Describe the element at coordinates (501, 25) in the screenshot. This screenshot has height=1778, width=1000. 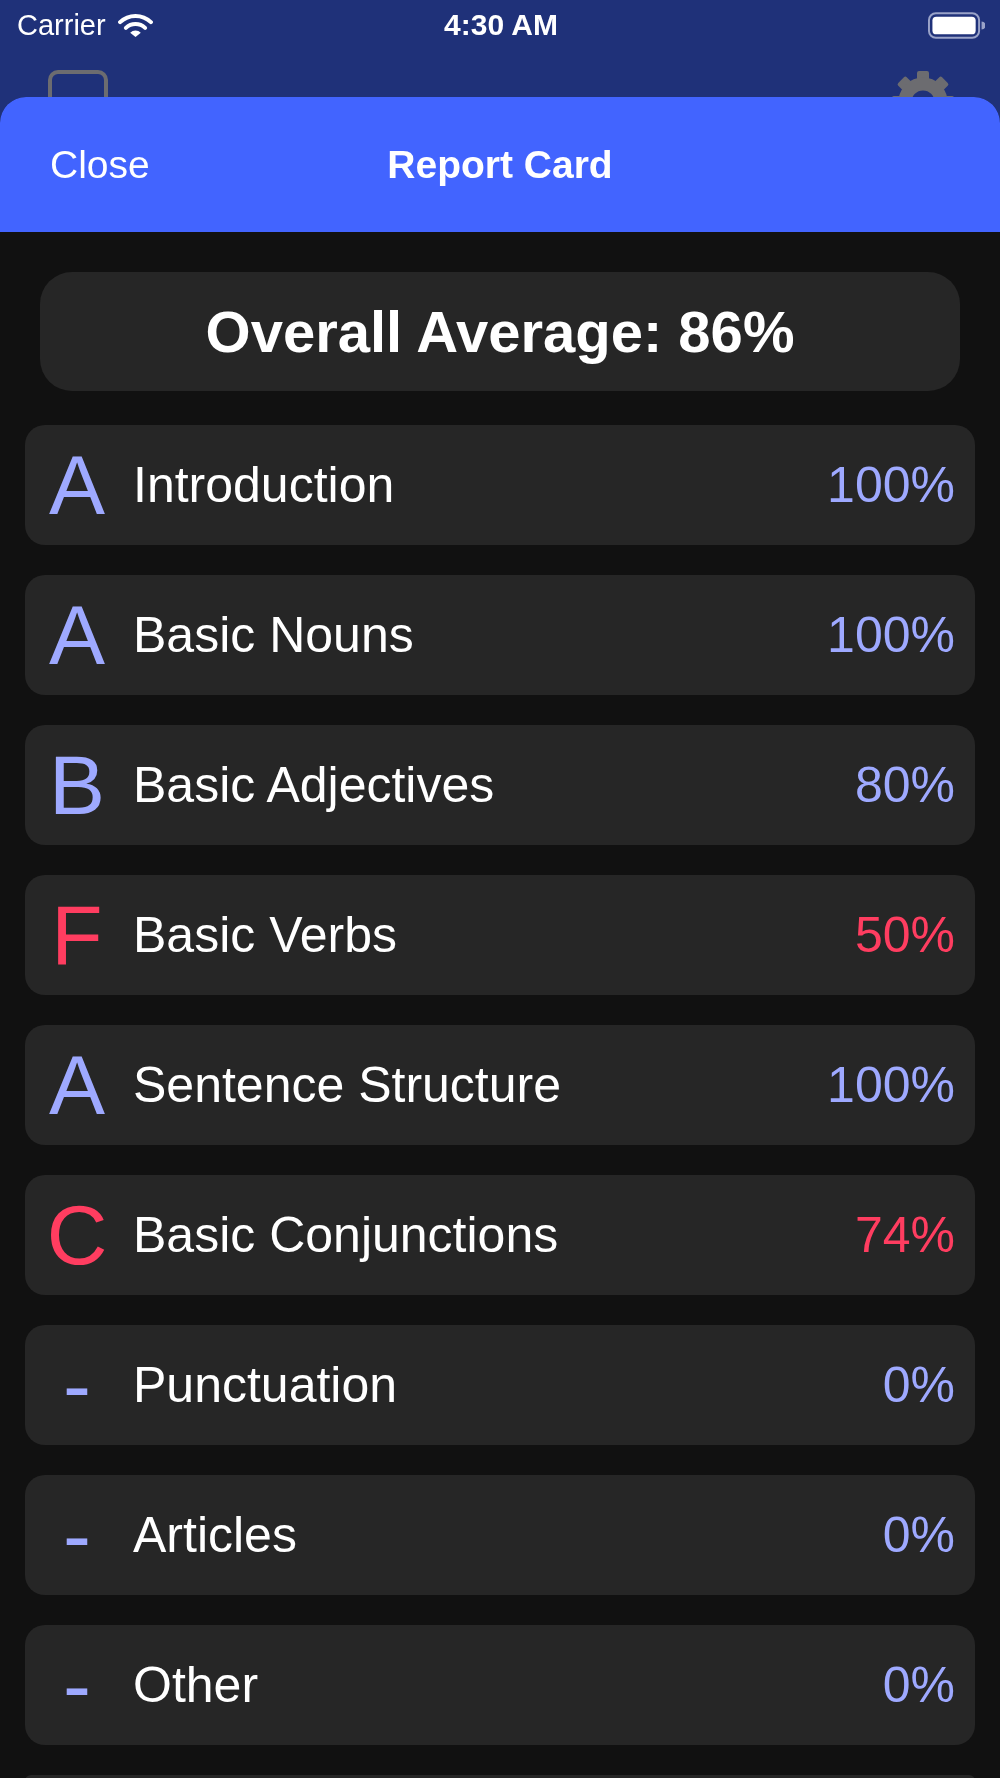
I see `status-time: 4:30 AM` at that location.